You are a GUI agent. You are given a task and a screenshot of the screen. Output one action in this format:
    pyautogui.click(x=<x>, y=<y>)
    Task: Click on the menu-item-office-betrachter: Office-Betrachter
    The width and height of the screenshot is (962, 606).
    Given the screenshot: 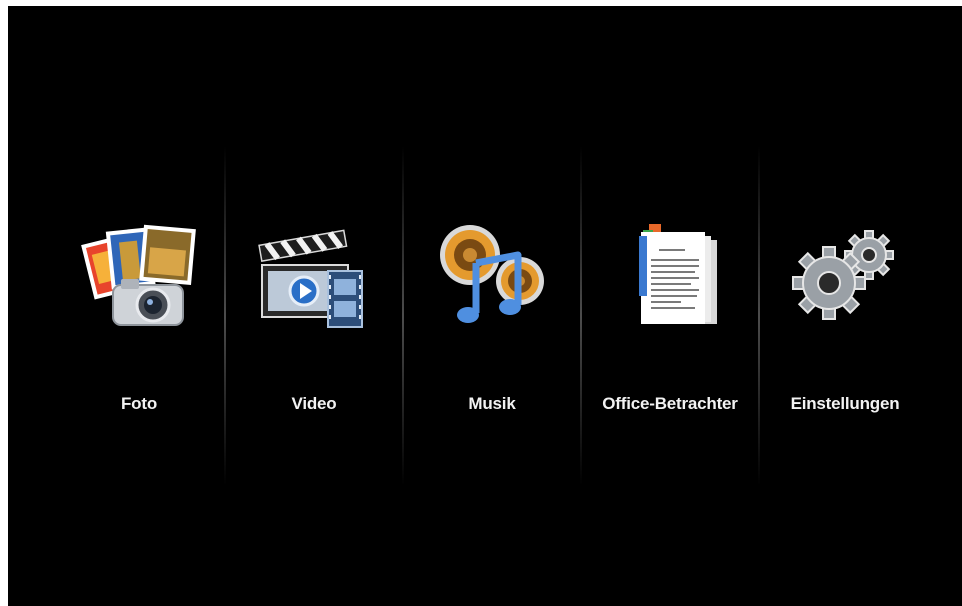 What is the action you would take?
    pyautogui.click(x=670, y=316)
    